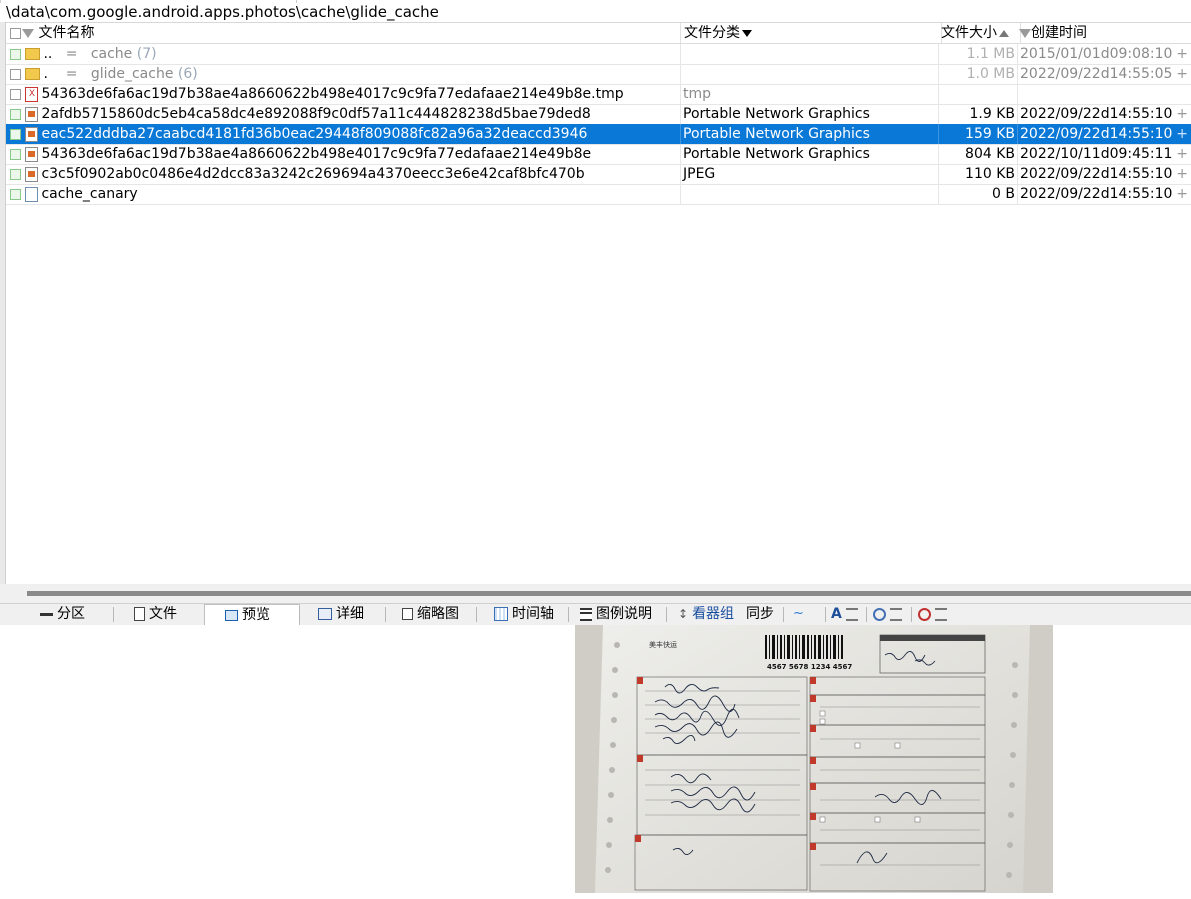 The width and height of the screenshot is (1191, 899). Describe the element at coordinates (934, 614) in the screenshot. I see `target-tool-button` at that location.